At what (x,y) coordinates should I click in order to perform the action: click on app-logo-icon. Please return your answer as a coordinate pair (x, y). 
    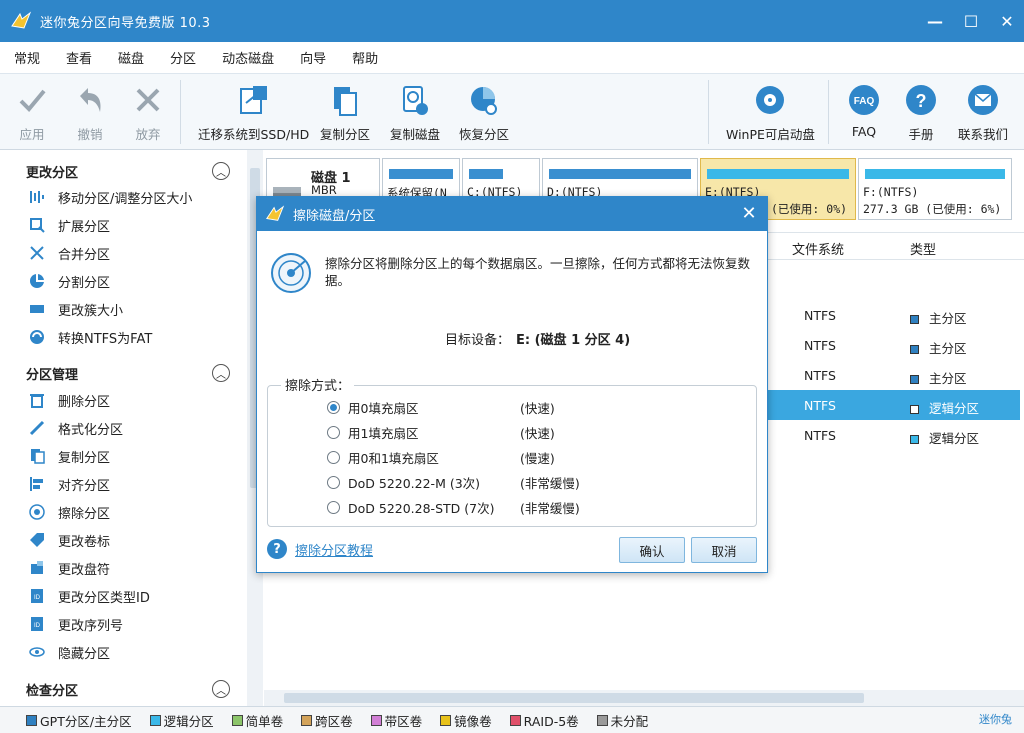
    Looking at the image, I should click on (275, 213).